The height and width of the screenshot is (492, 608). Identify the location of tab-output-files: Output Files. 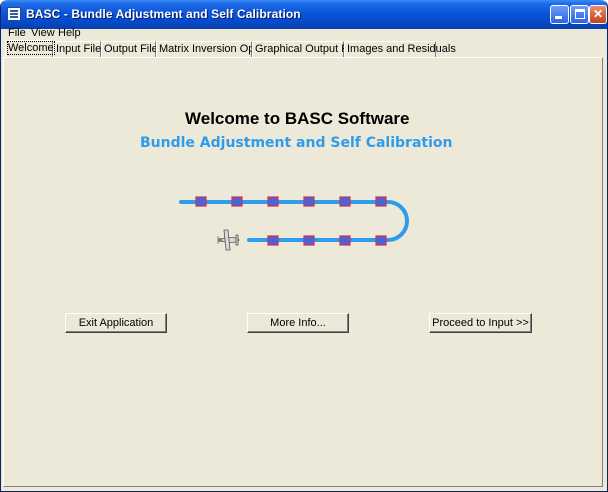
(132, 49).